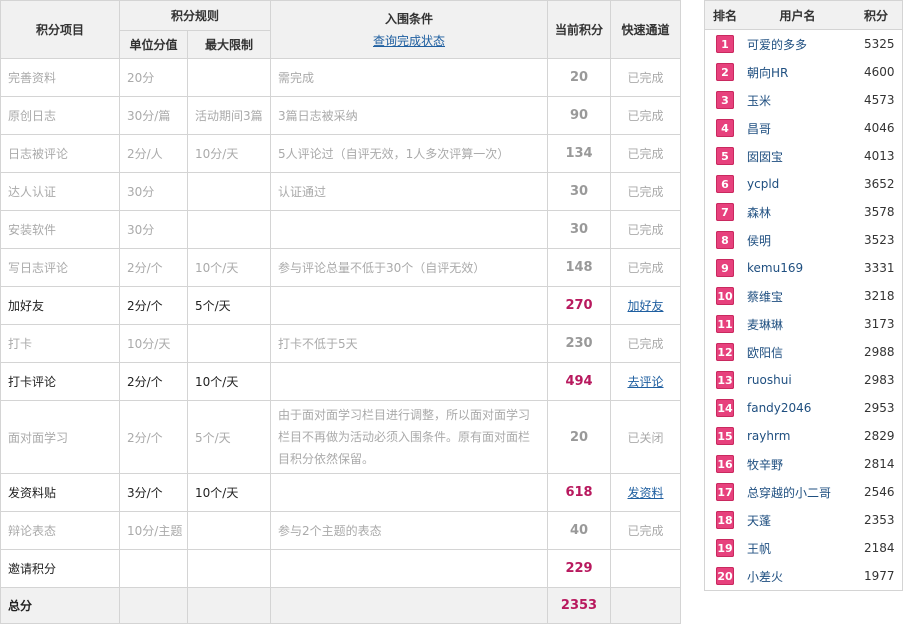 The image size is (923, 626). I want to click on ranking-score: 5325, so click(879, 44).